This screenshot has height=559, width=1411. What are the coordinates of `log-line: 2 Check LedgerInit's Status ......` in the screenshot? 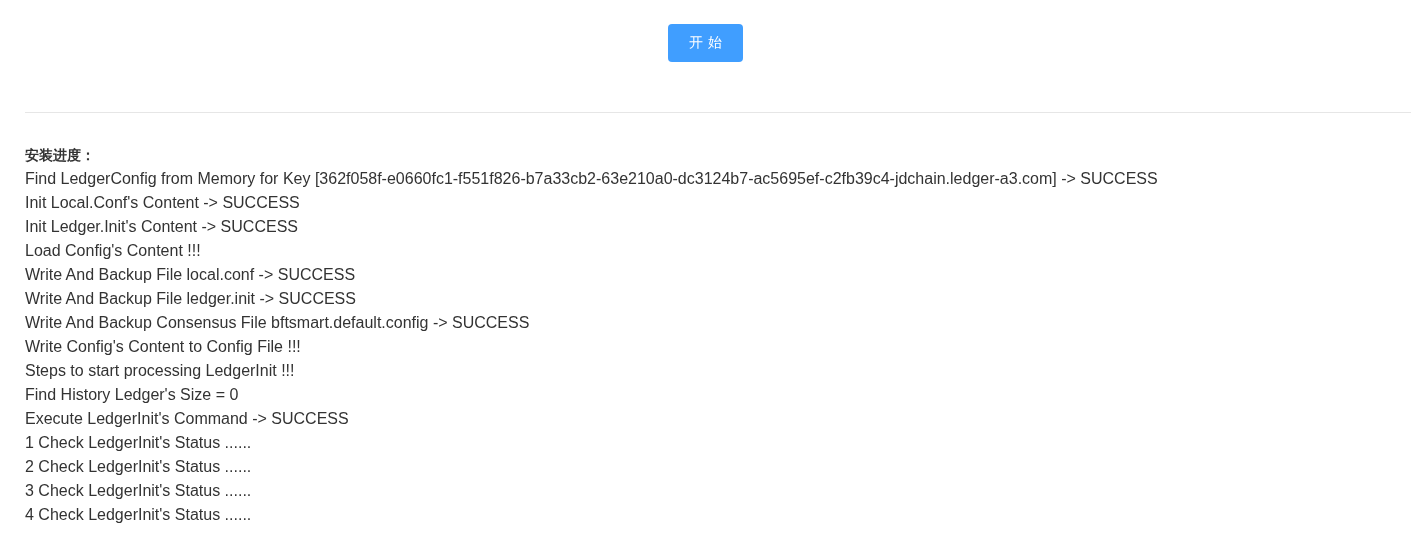 It's located at (139, 467).